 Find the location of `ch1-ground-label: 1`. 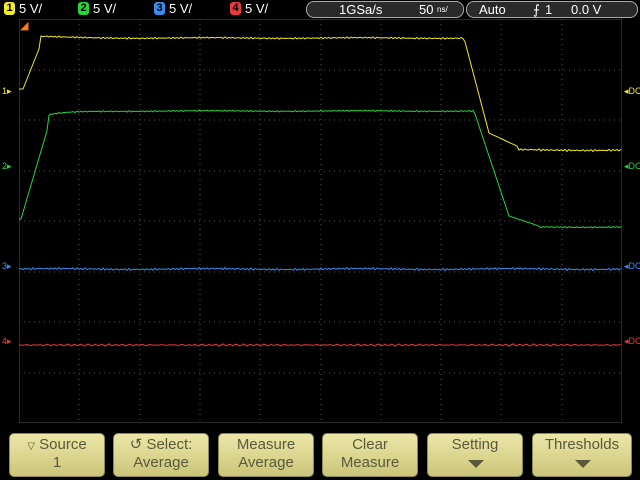

ch1-ground-label: 1 is located at coordinates (5, 91).